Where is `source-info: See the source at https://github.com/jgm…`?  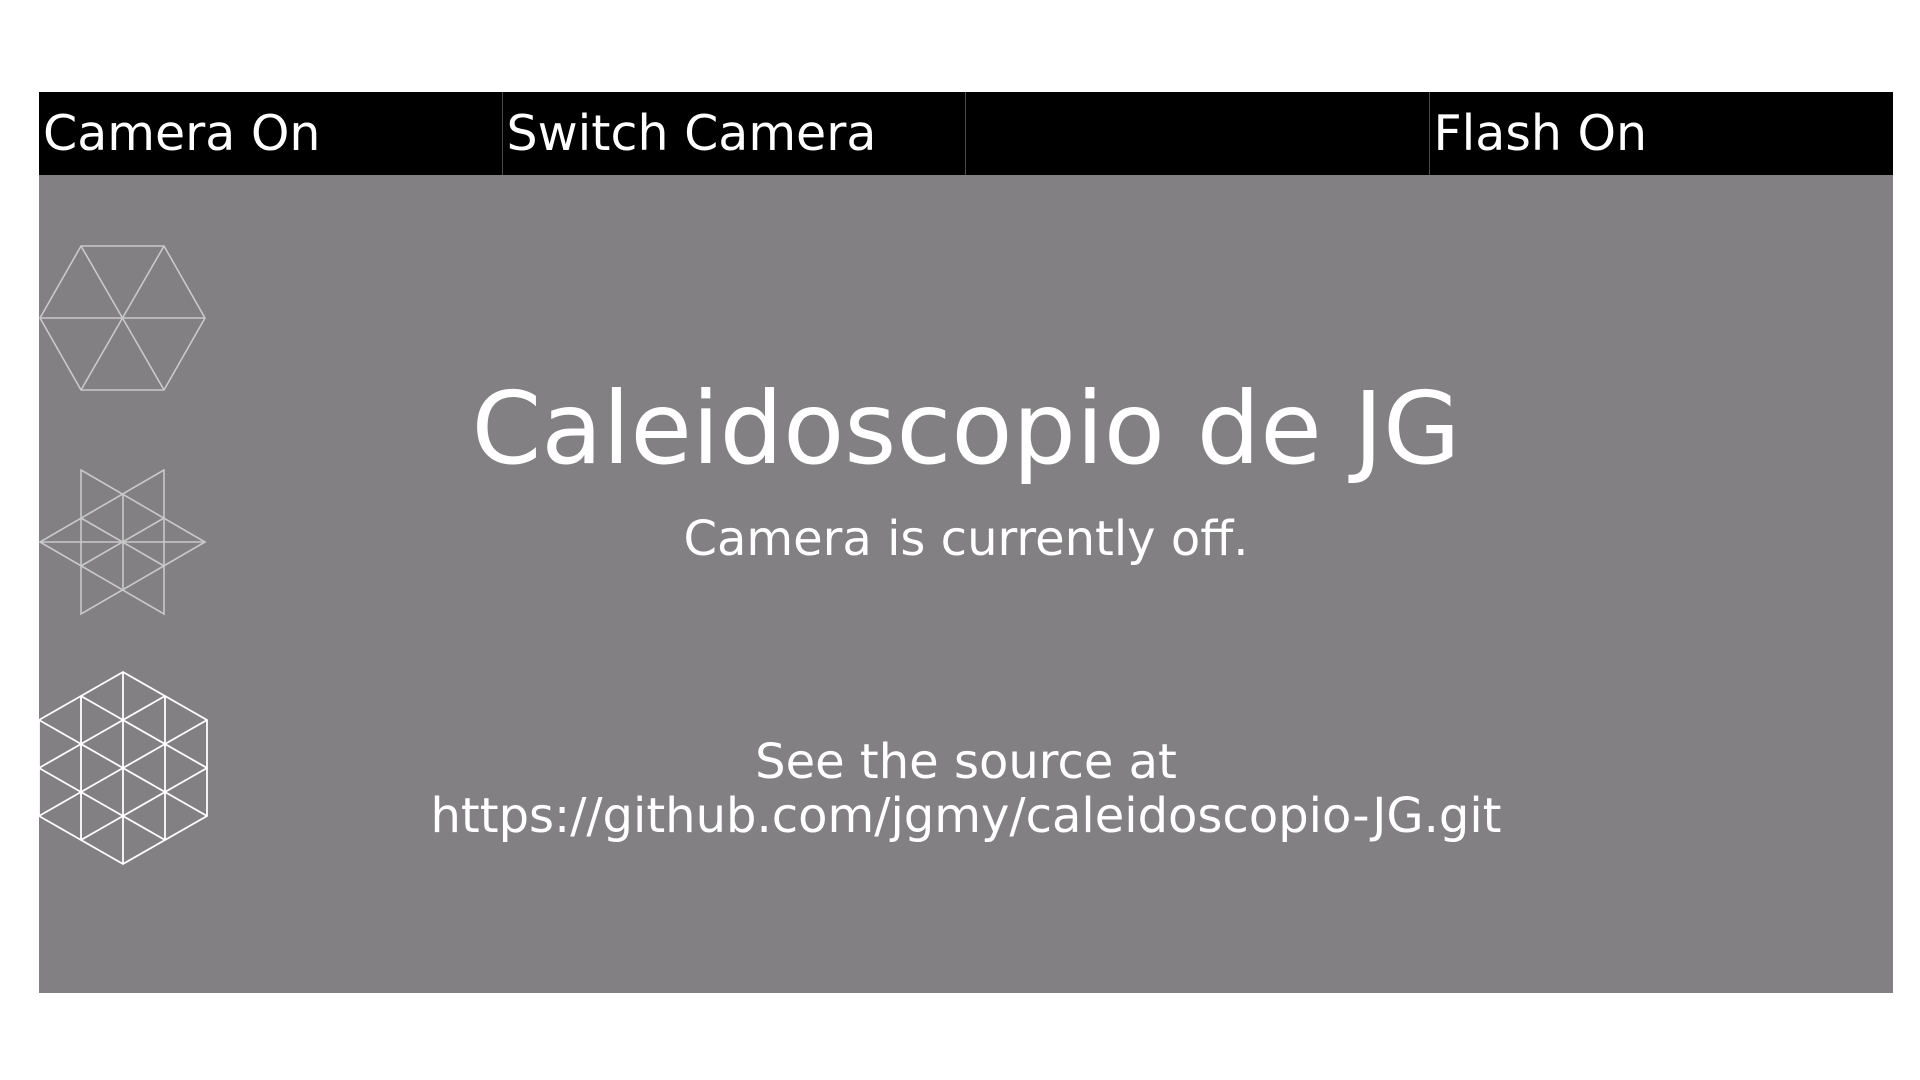 source-info: See the source at https://github.com/jgm… is located at coordinates (966, 789).